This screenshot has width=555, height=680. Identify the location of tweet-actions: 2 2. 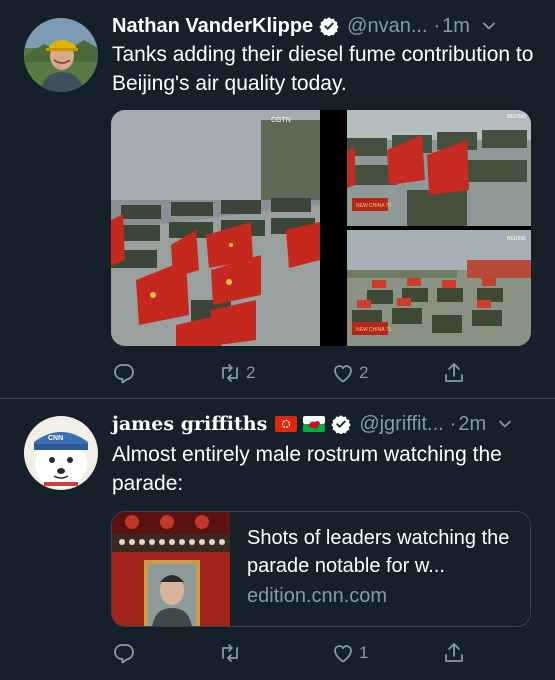
(277, 373).